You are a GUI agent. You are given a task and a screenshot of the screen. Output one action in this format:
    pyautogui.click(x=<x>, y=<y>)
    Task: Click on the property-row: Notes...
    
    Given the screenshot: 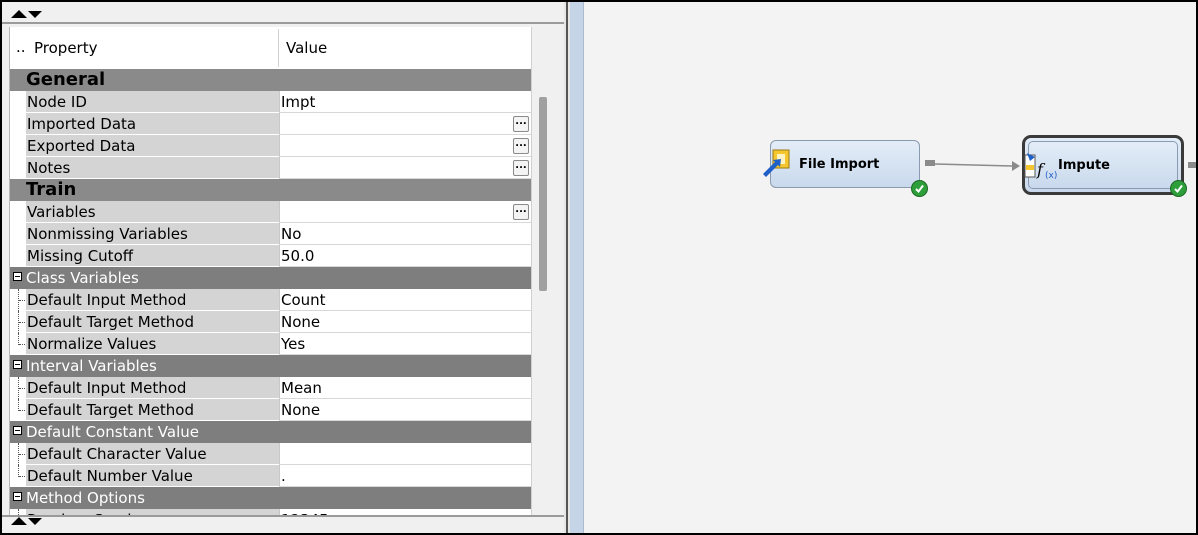 What is the action you would take?
    pyautogui.click(x=271, y=168)
    